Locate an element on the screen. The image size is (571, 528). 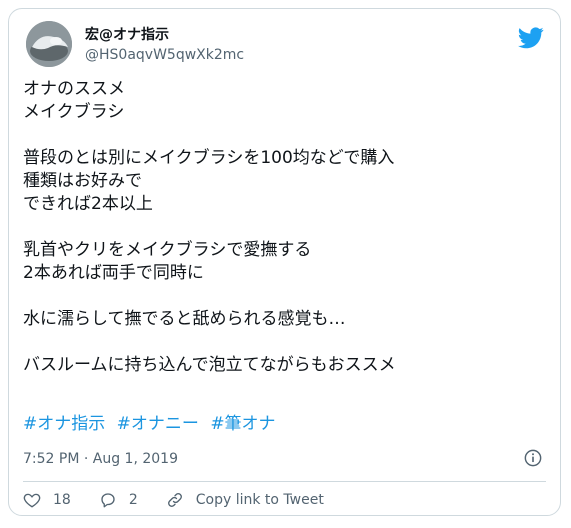
tweet-line: 2本あれば両手で同時に is located at coordinates (113, 273).